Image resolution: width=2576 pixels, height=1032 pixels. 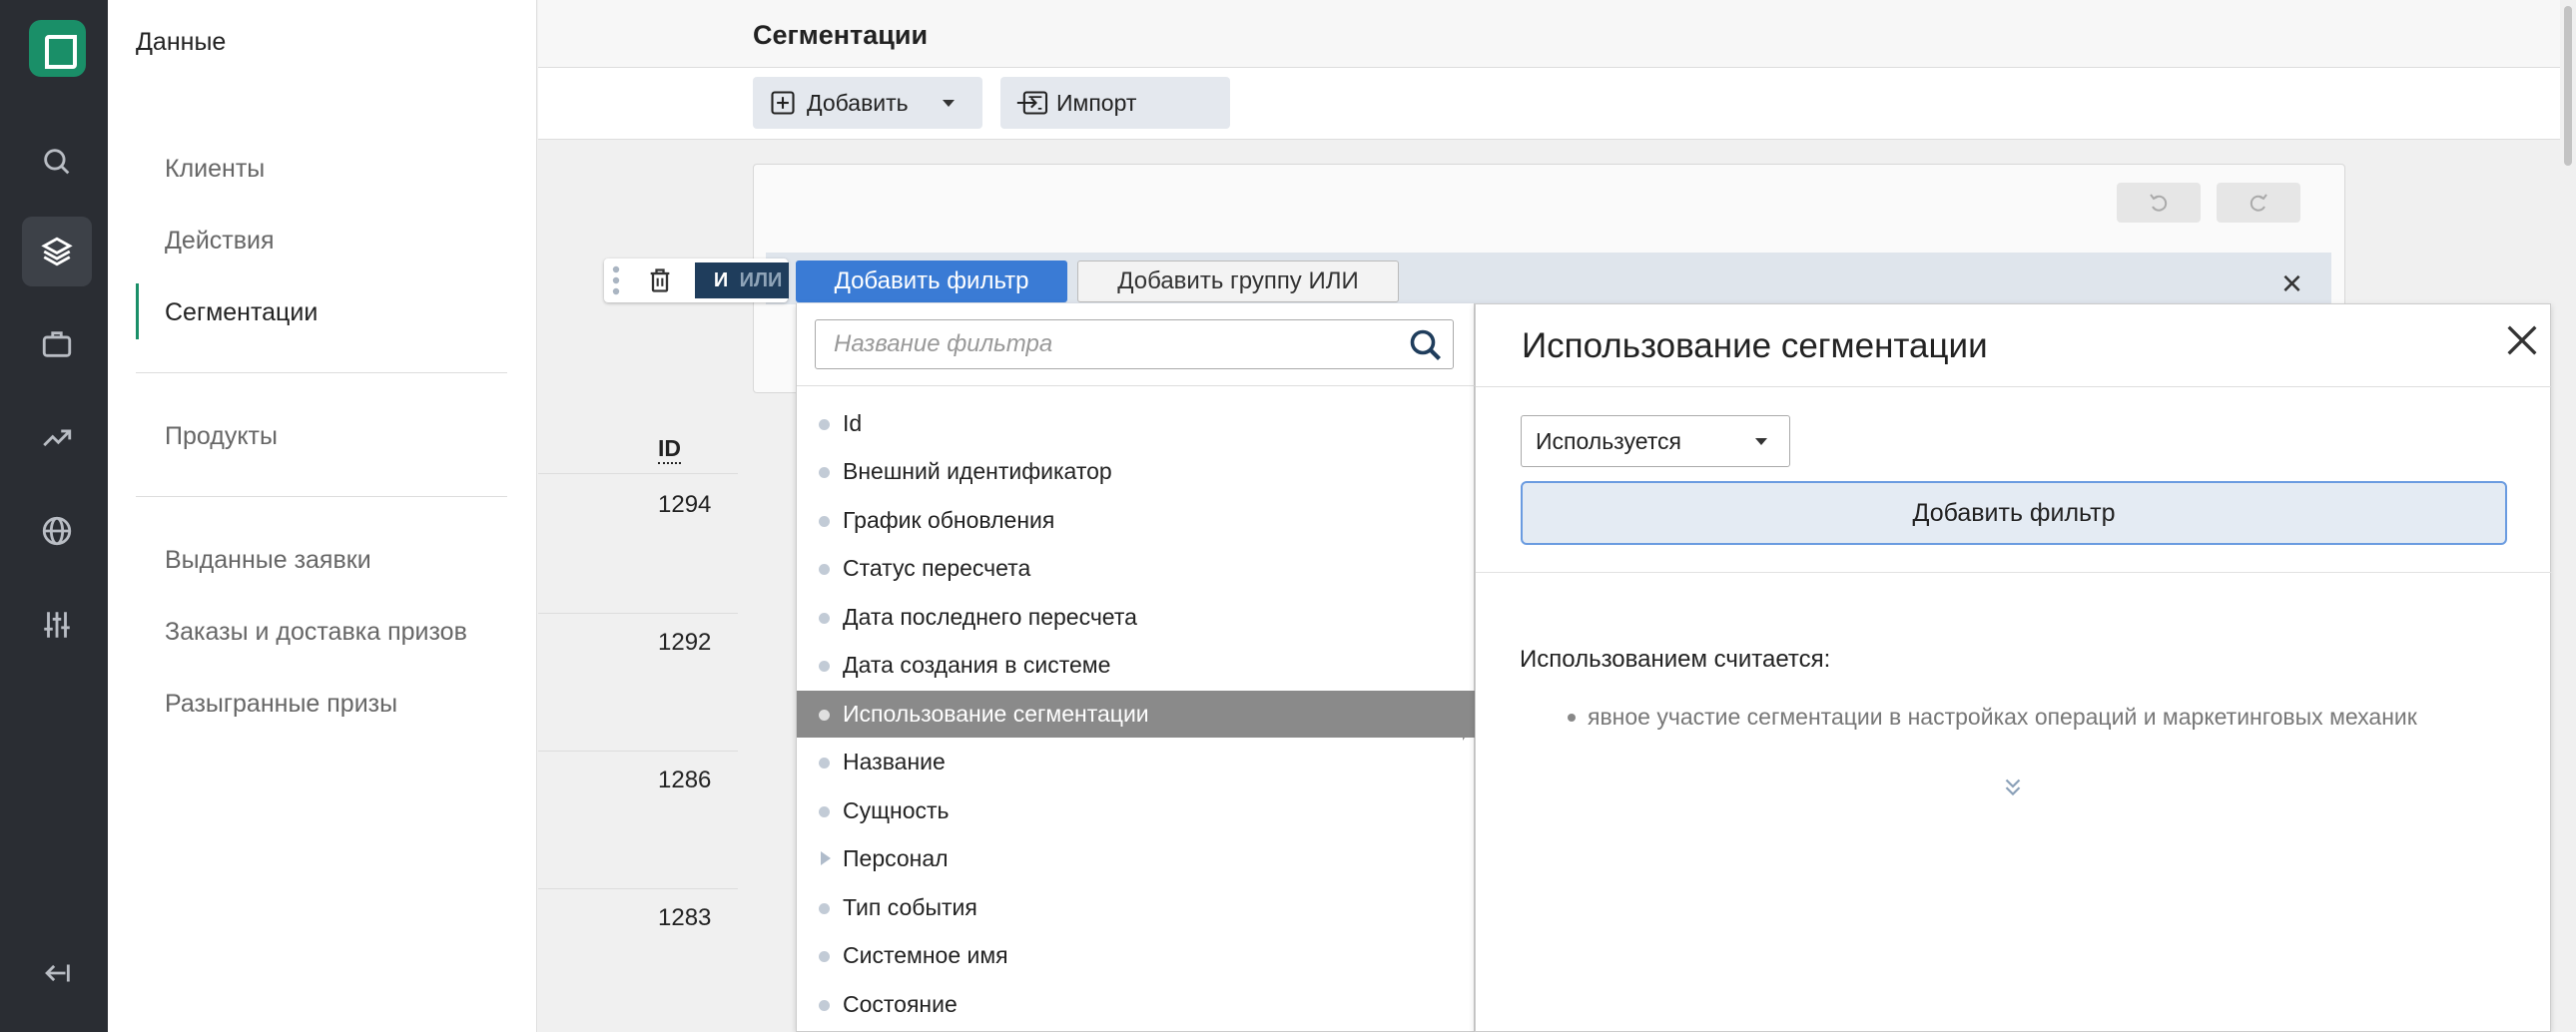 I want to click on trending-up-icon, so click(x=57, y=438).